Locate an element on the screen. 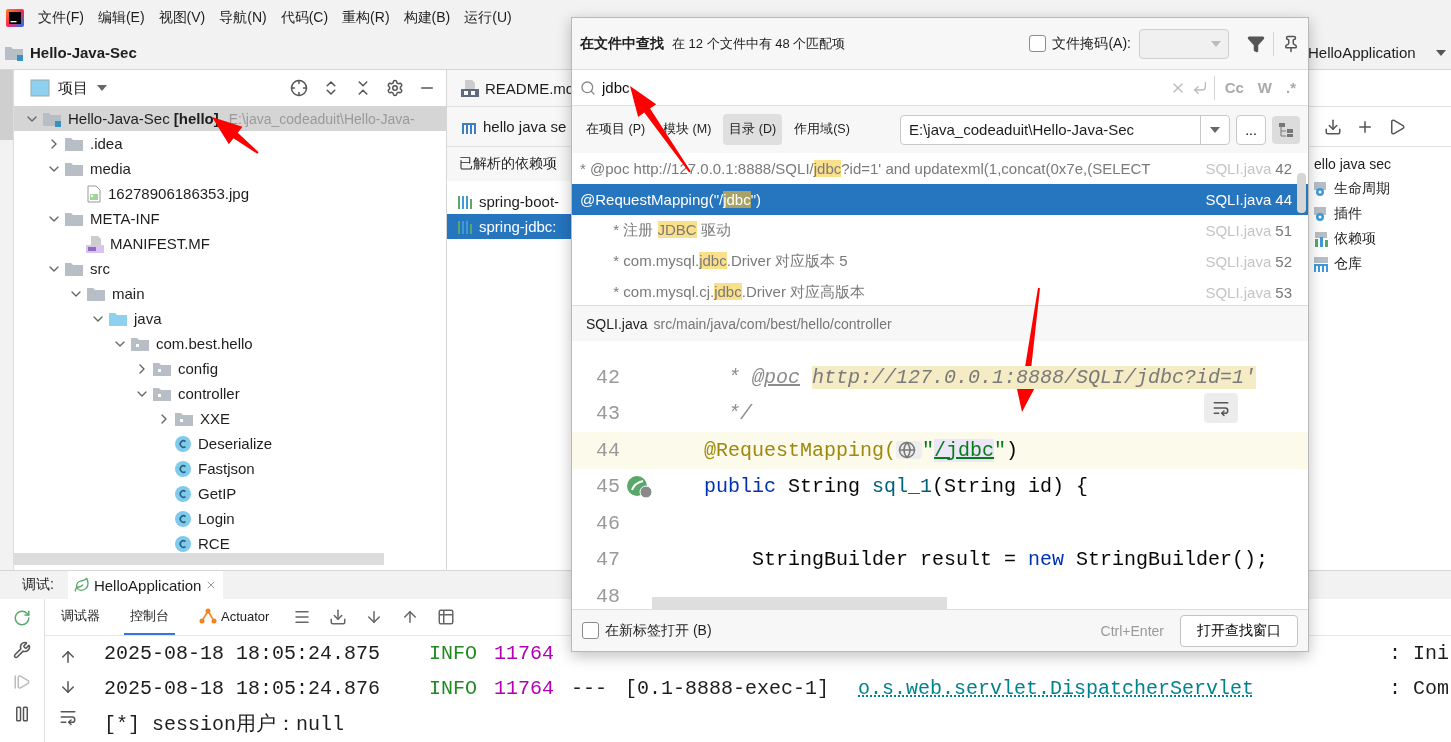 This screenshot has height=742, width=1451. debug-tab: HelloApplication is located at coordinates (145, 585).